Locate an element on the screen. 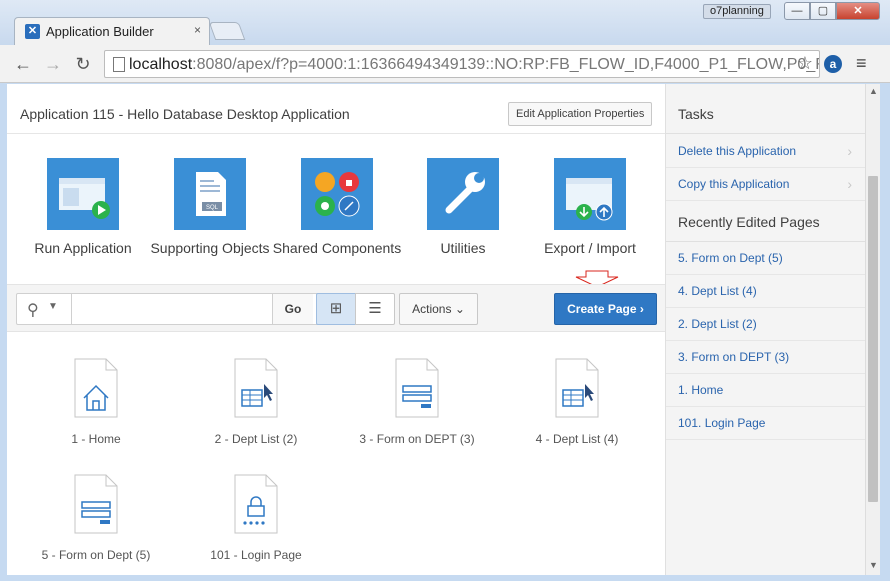  tile-utilities: Utilities is located at coordinates (463, 207).